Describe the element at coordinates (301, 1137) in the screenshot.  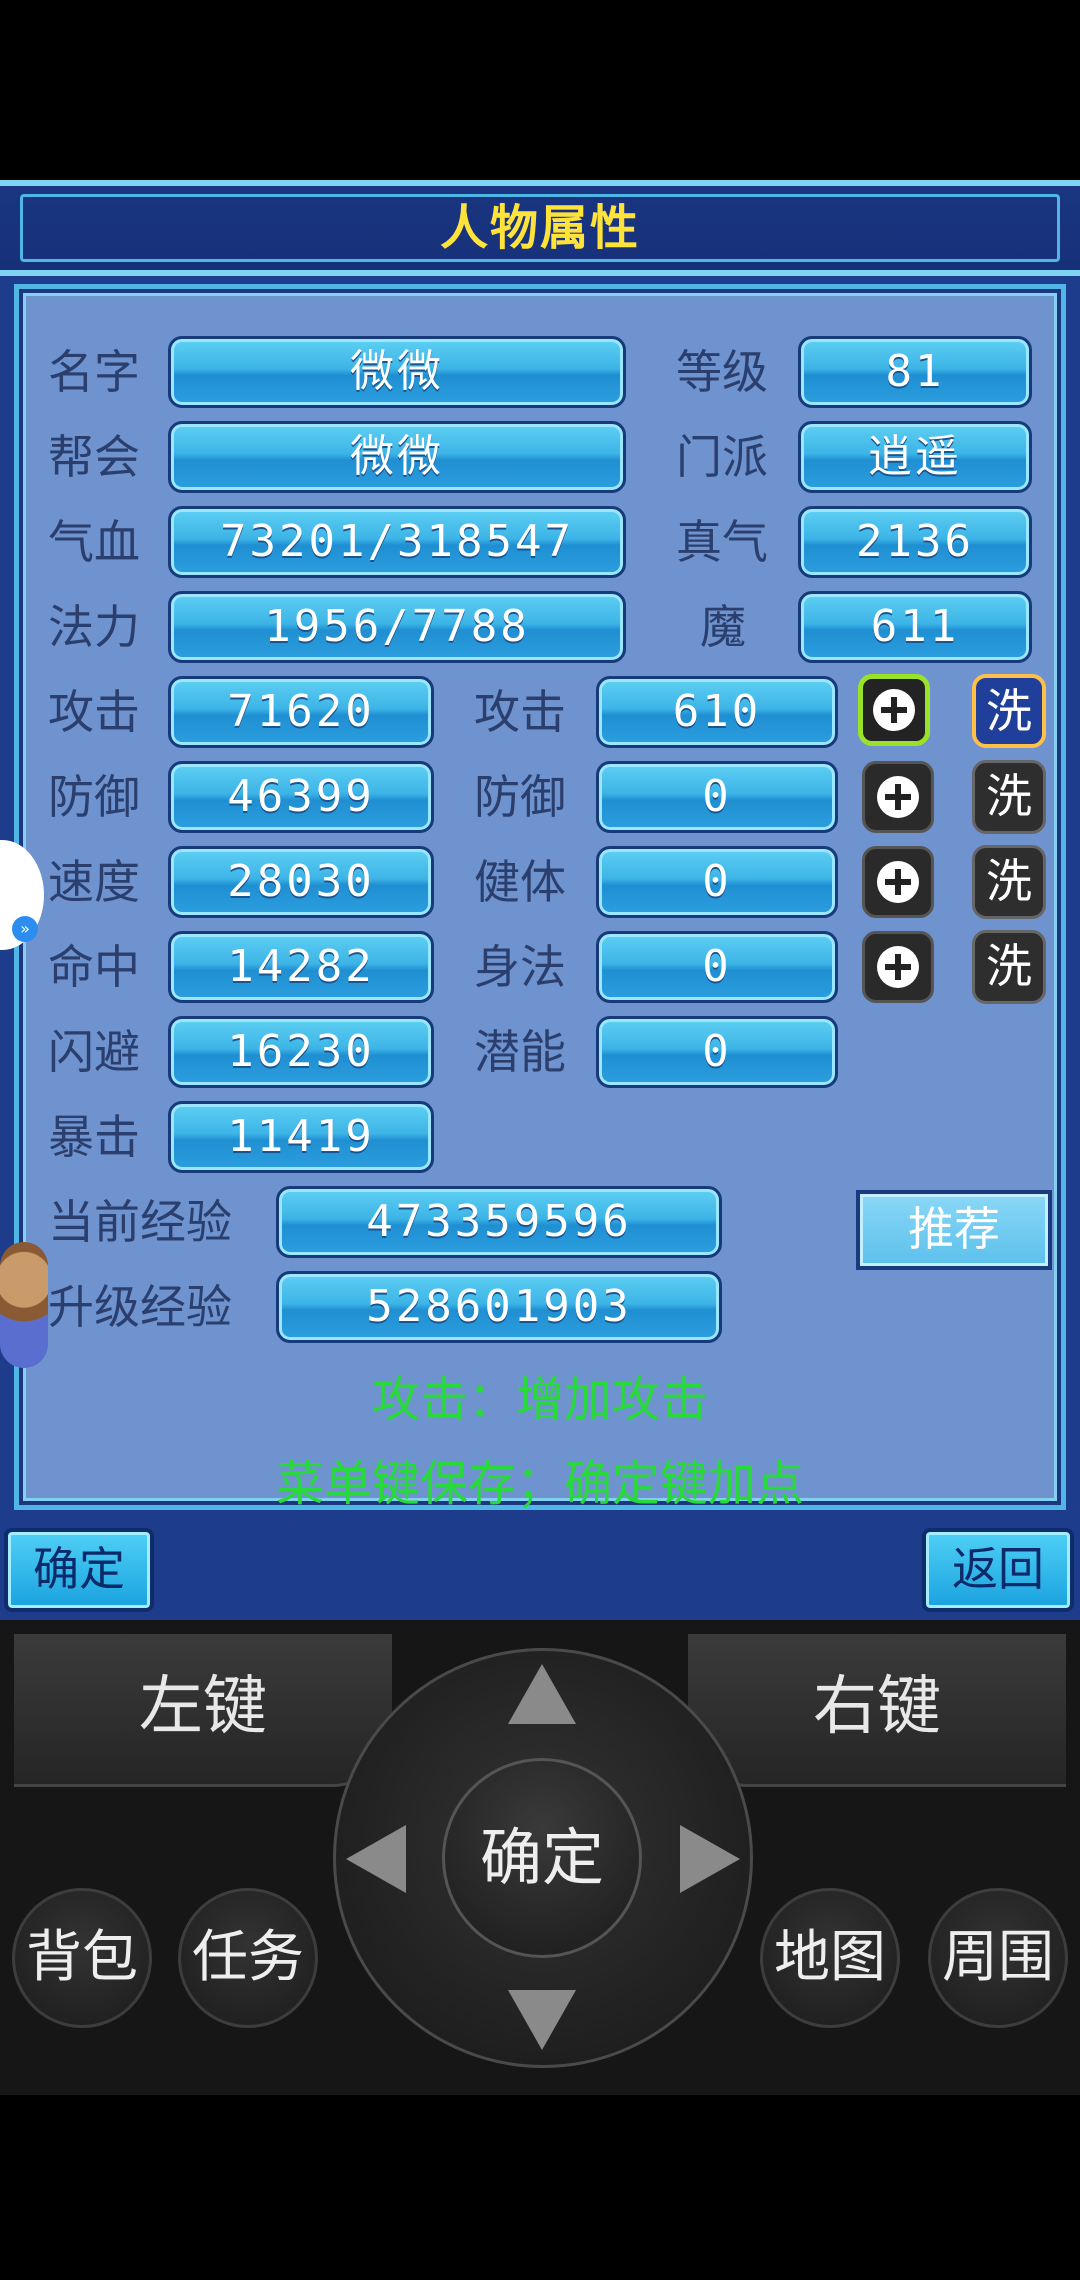
I see `crit-field: 11419` at that location.